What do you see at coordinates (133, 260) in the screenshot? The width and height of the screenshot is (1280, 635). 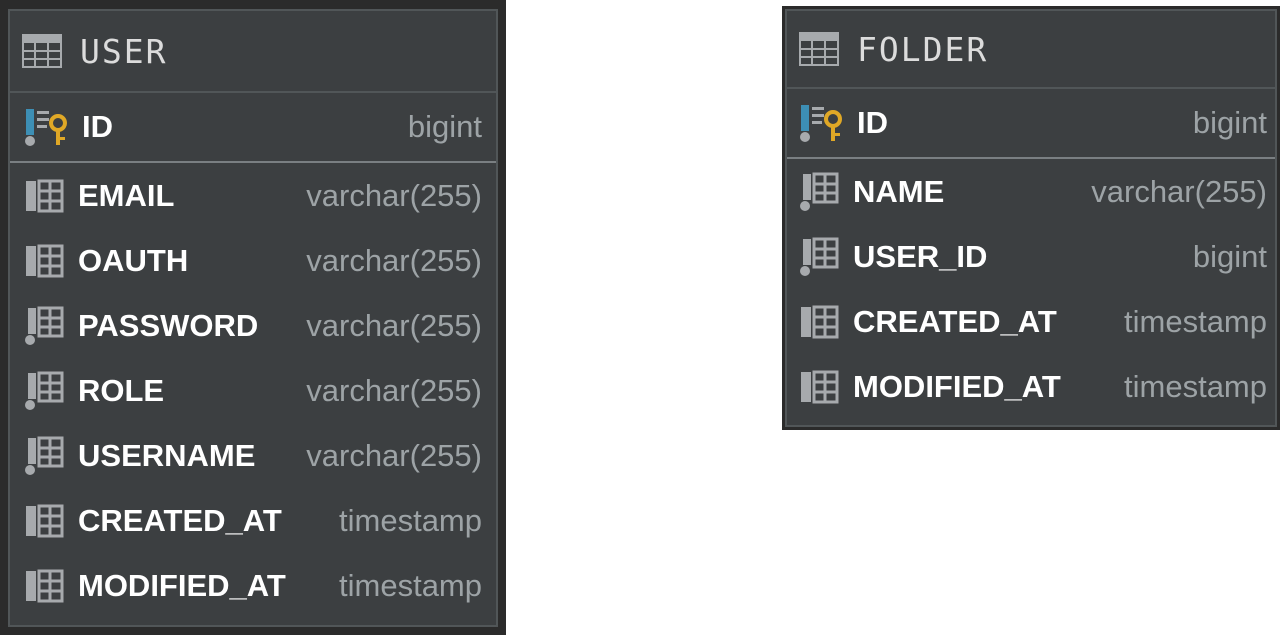 I see `column-name: OAUTH` at bounding box center [133, 260].